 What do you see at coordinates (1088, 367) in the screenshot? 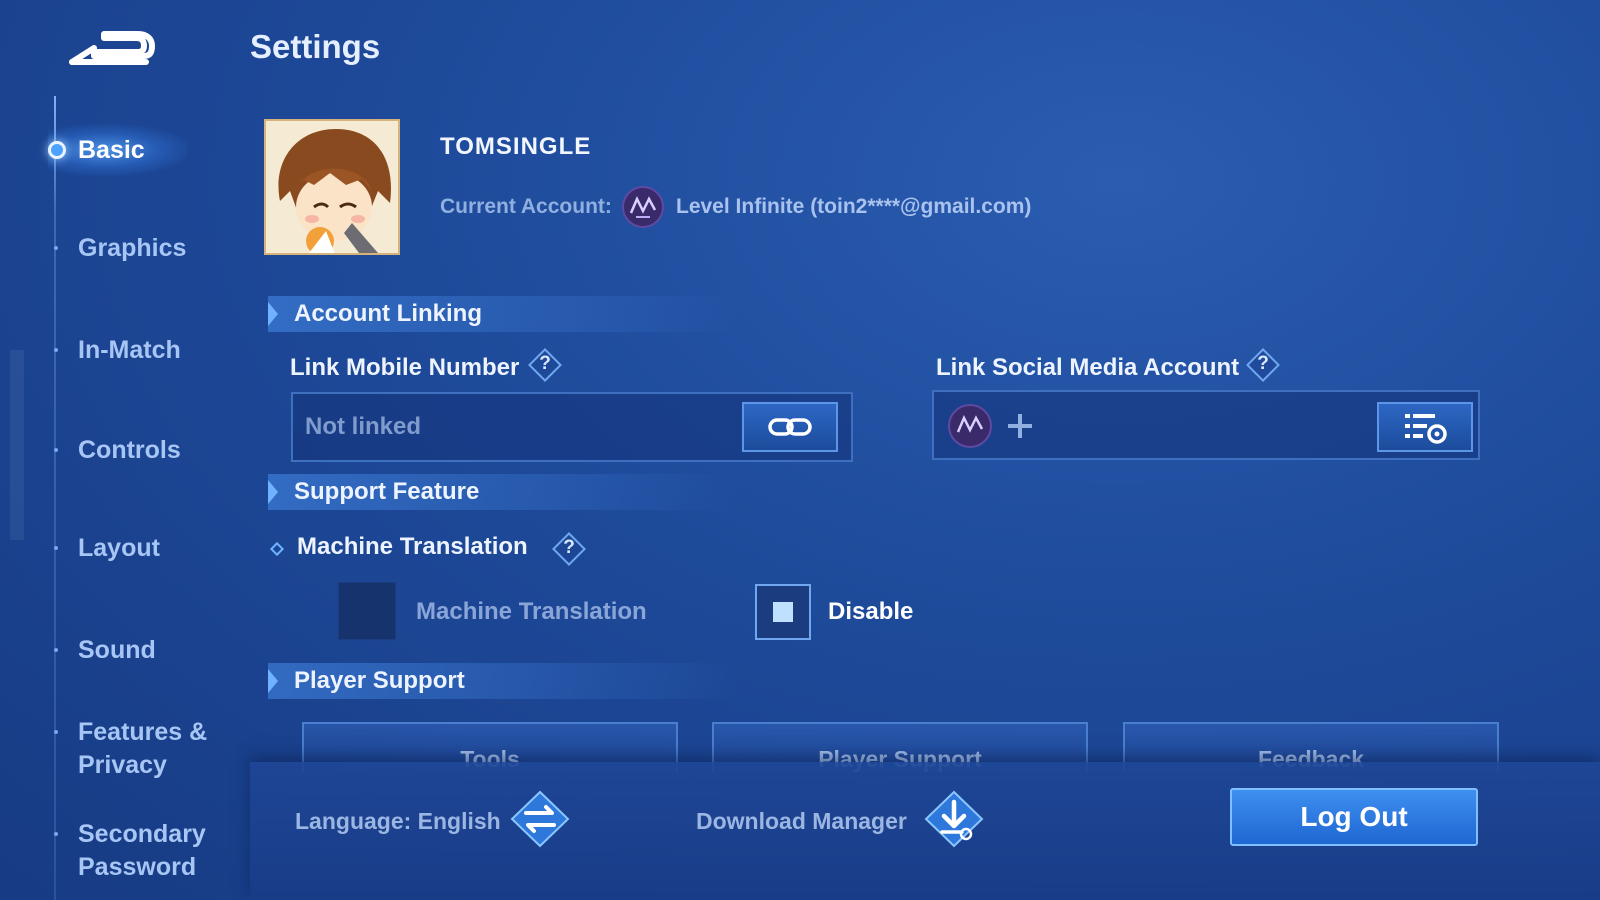
I see `link-social-label: Link Social Media Account` at bounding box center [1088, 367].